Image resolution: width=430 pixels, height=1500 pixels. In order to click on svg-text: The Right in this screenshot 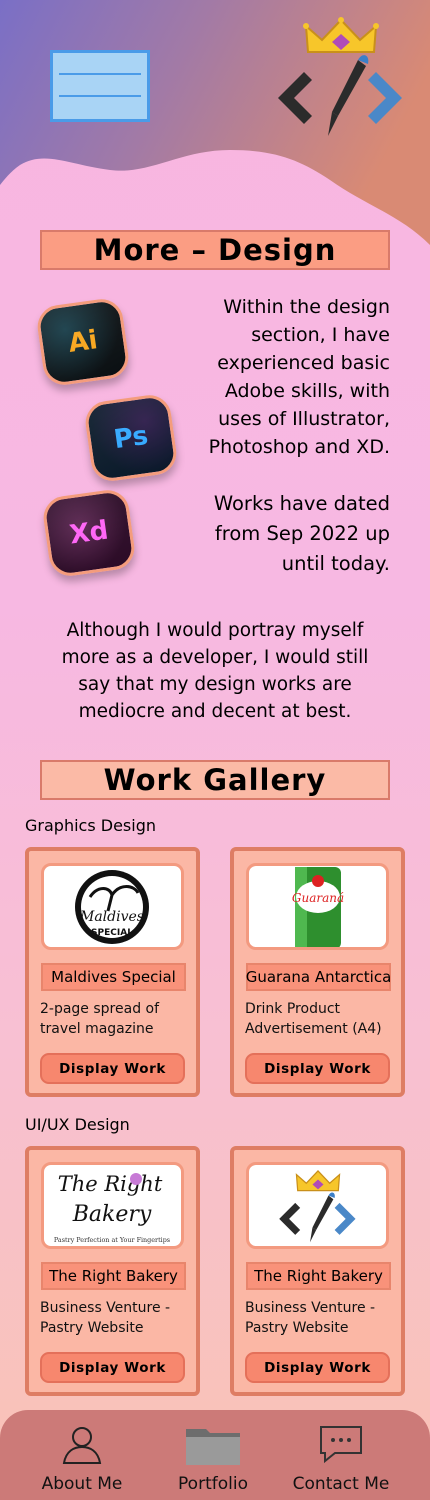, I will do `click(110, 1184)`.